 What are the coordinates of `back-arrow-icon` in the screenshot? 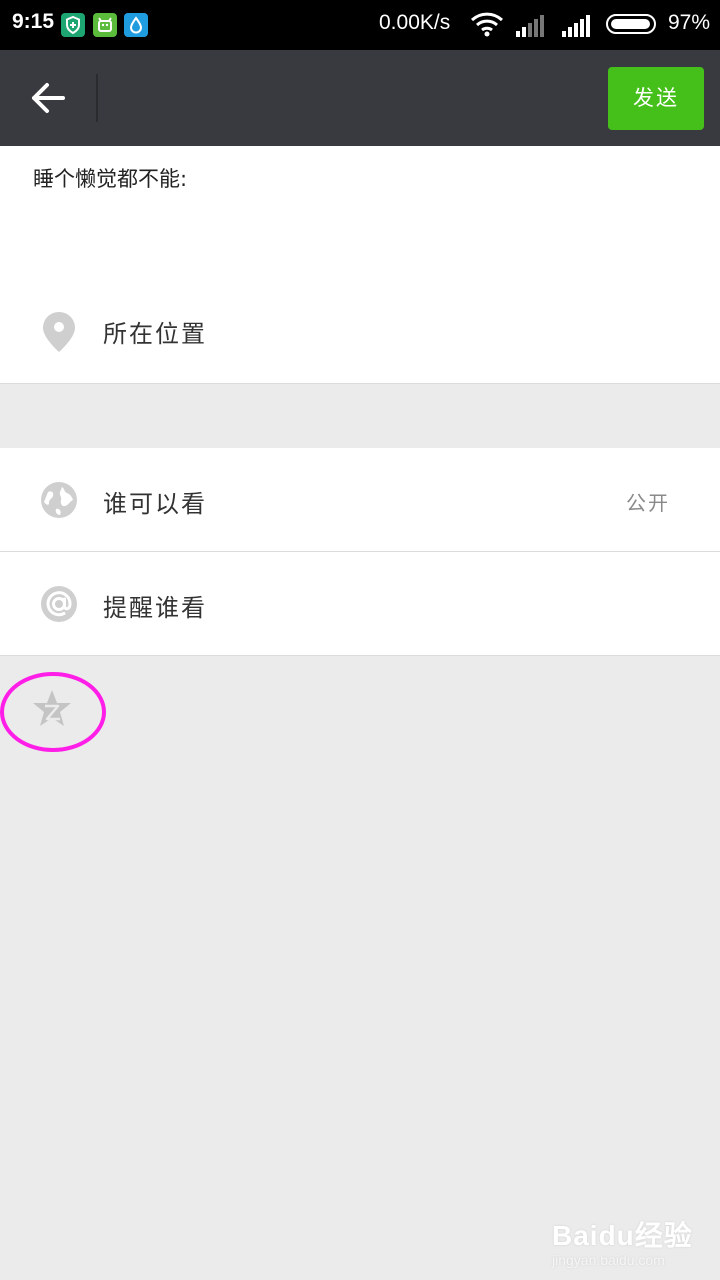 It's located at (48, 98).